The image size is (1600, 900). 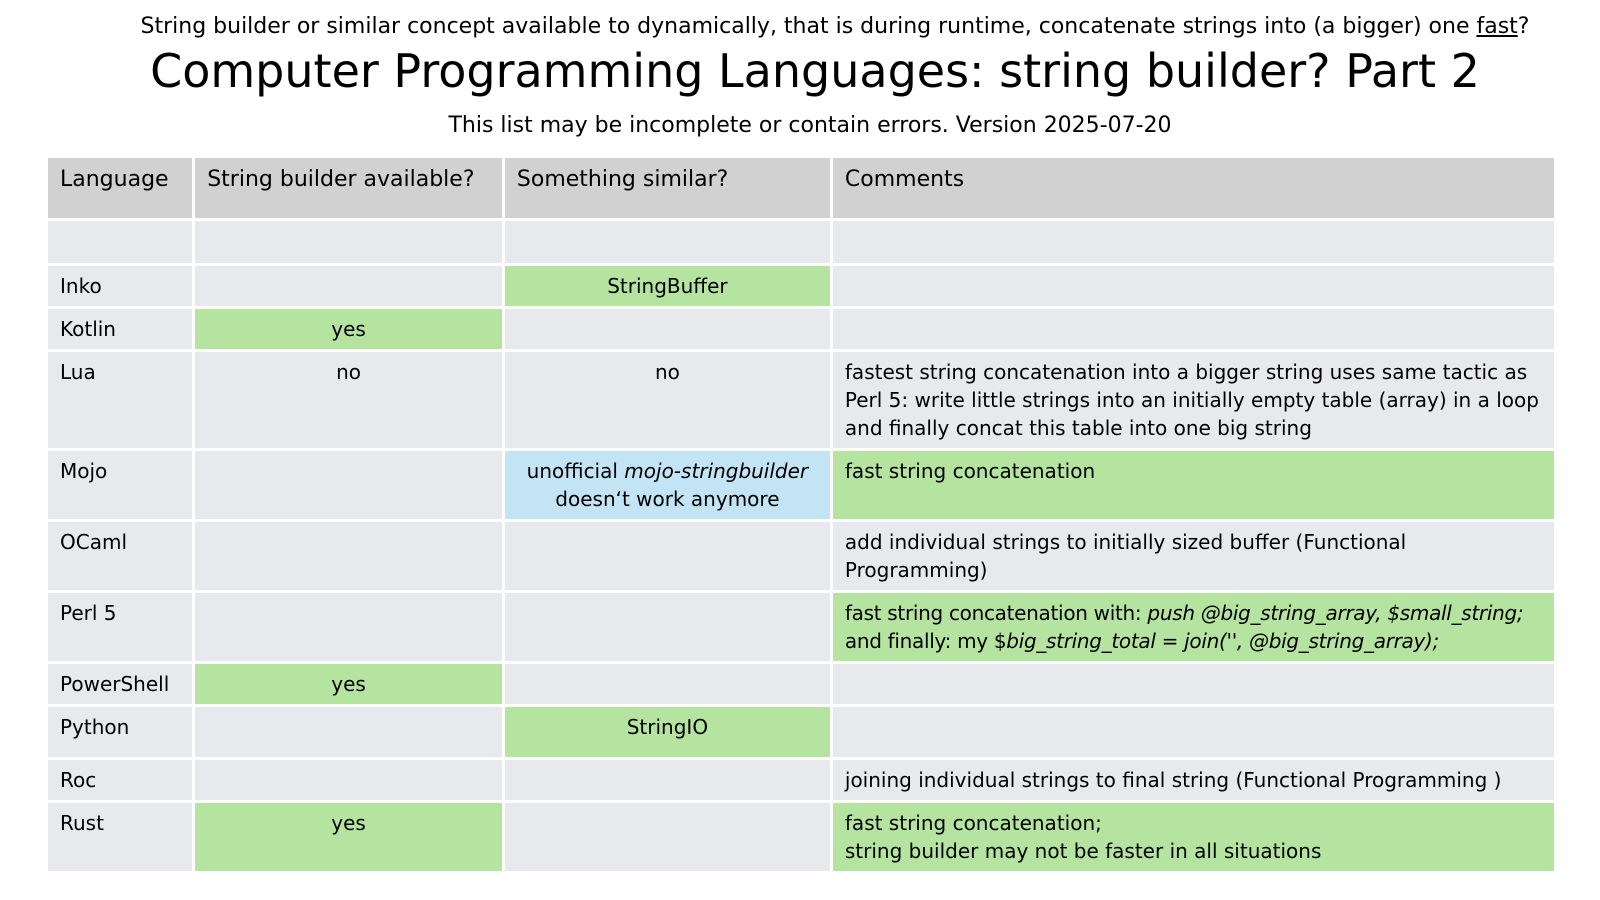 I want to click on table-row: Python StringIO, so click(x=801, y=732).